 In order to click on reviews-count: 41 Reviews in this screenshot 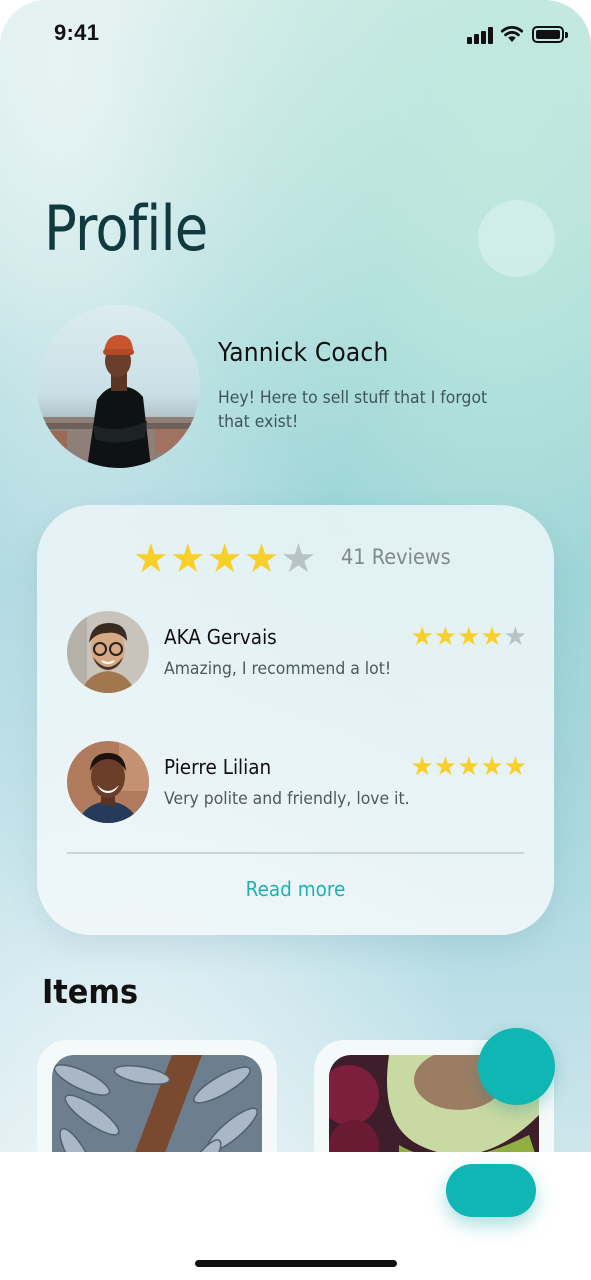, I will do `click(396, 557)`.